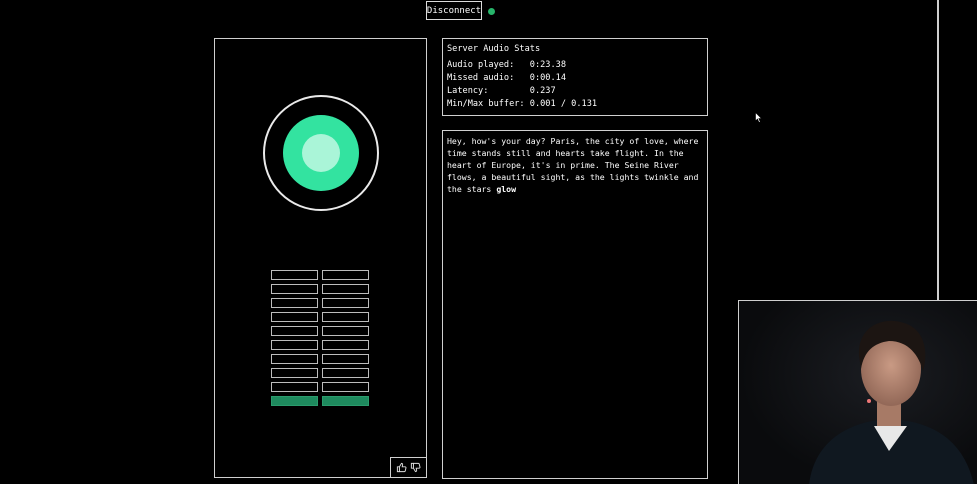  I want to click on presenter-video-frame, so click(891, 402).